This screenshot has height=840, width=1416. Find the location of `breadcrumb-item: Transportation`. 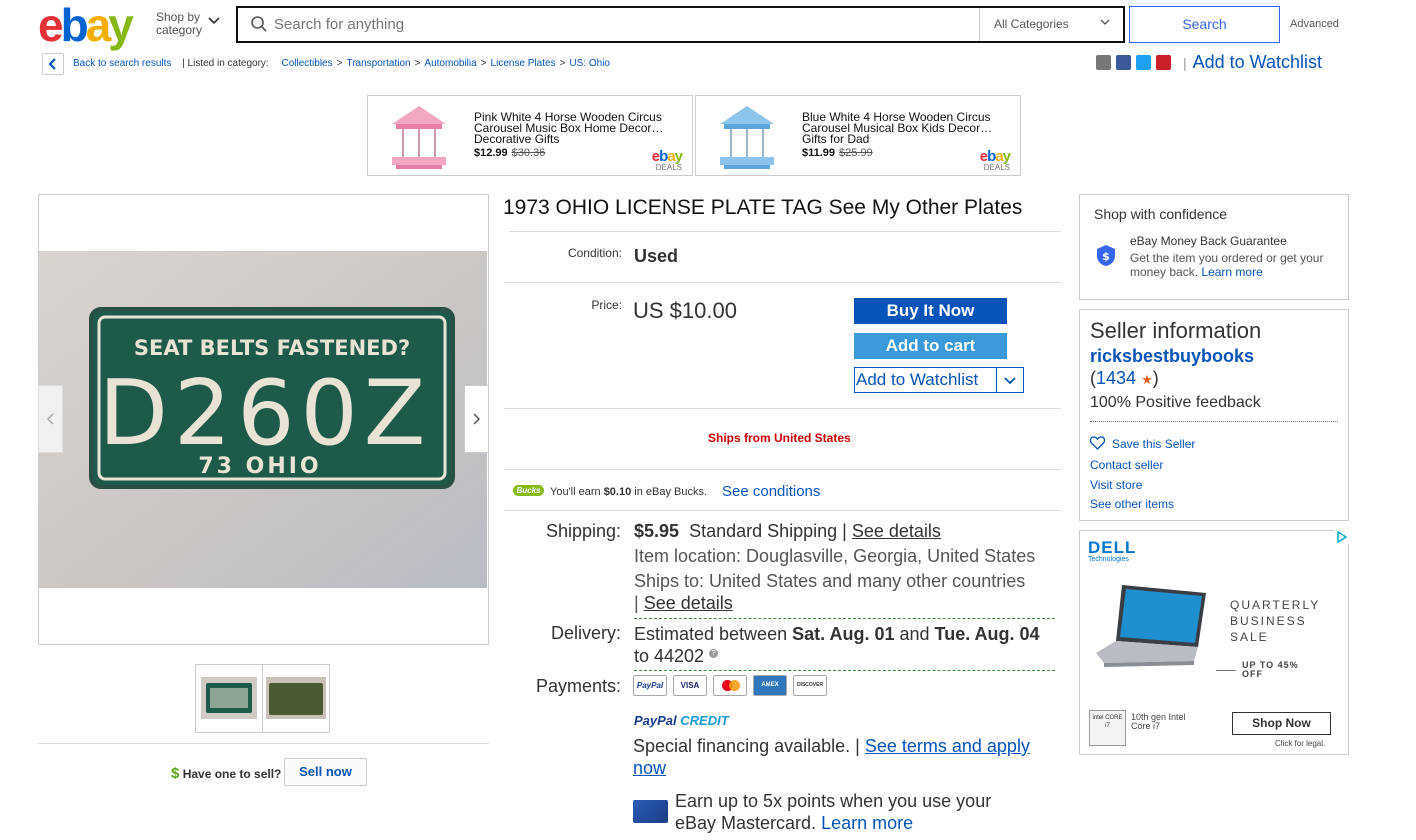

breadcrumb-item: Transportation is located at coordinates (378, 63).